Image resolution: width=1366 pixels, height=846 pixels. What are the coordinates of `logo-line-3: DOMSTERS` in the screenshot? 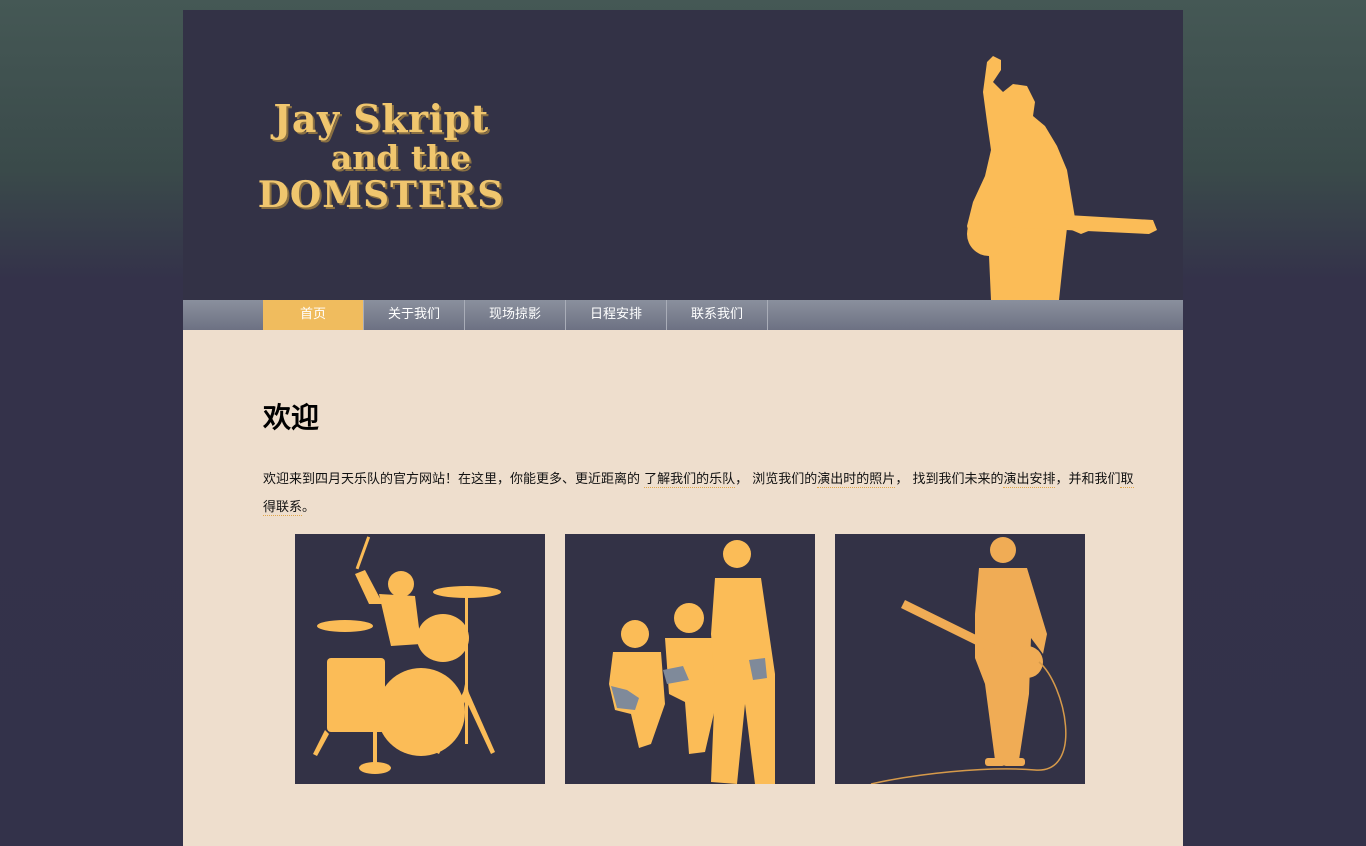 It's located at (381, 195).